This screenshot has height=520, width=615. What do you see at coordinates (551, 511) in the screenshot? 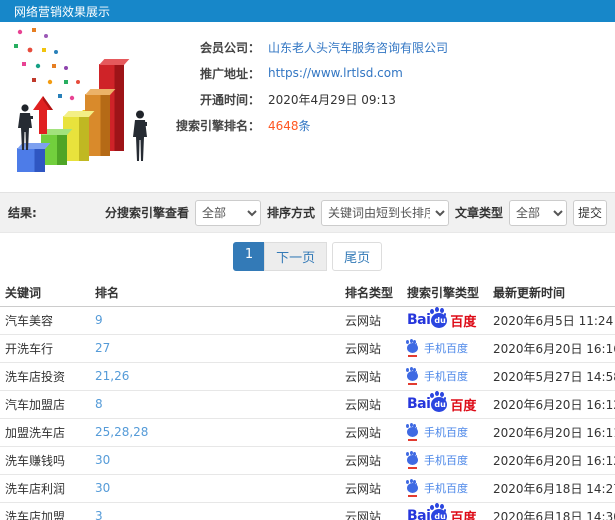
I see `updated-cell: 2020年6月18日 14:30` at bounding box center [551, 511].